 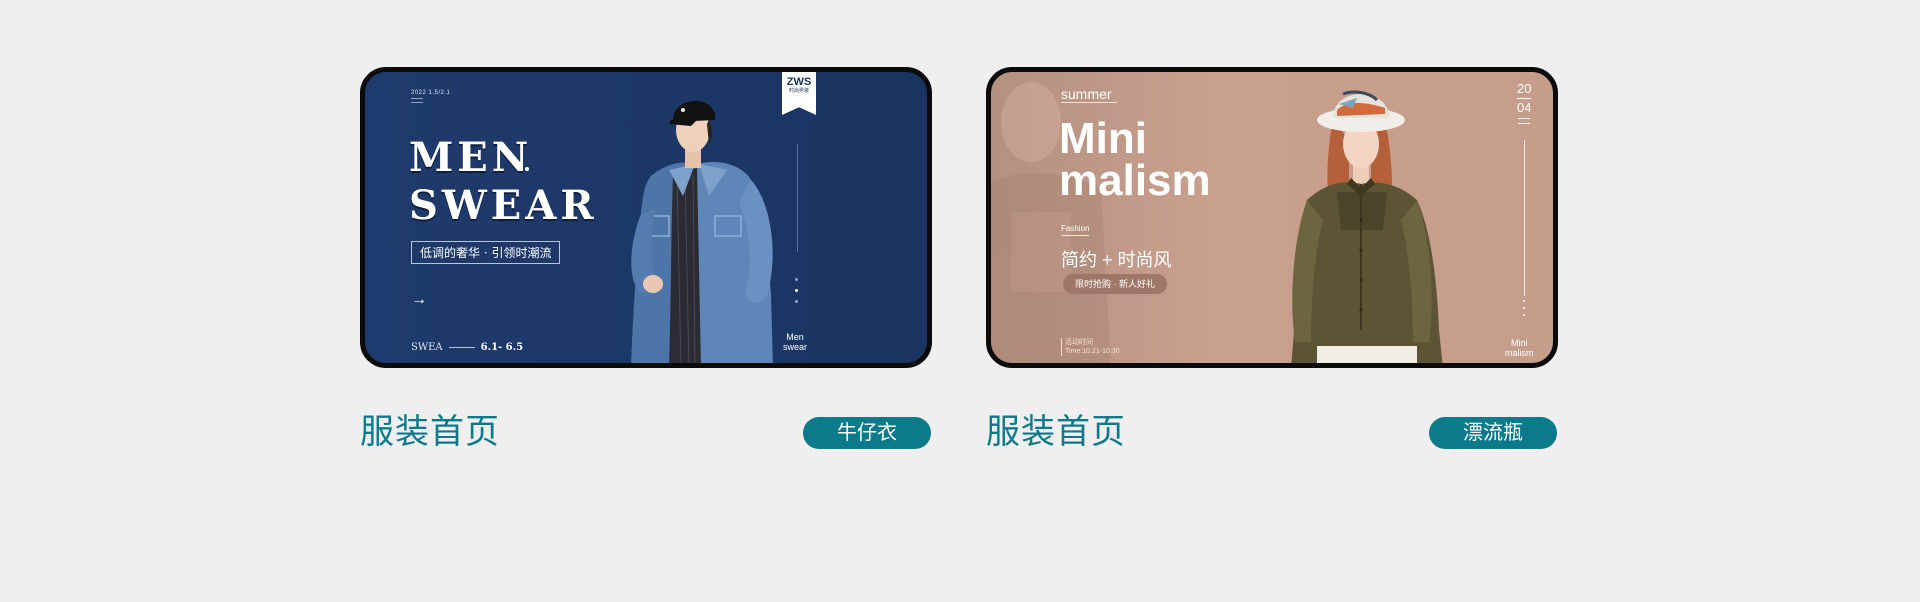 I want to click on section-title-left: 服装首页, so click(x=430, y=432).